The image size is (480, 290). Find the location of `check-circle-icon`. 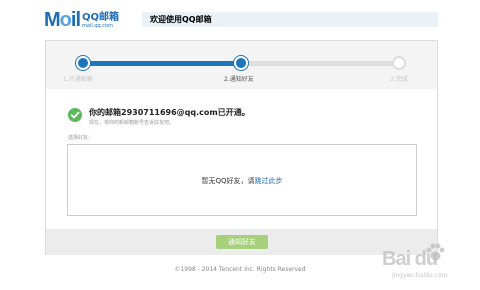

check-circle-icon is located at coordinates (75, 115).